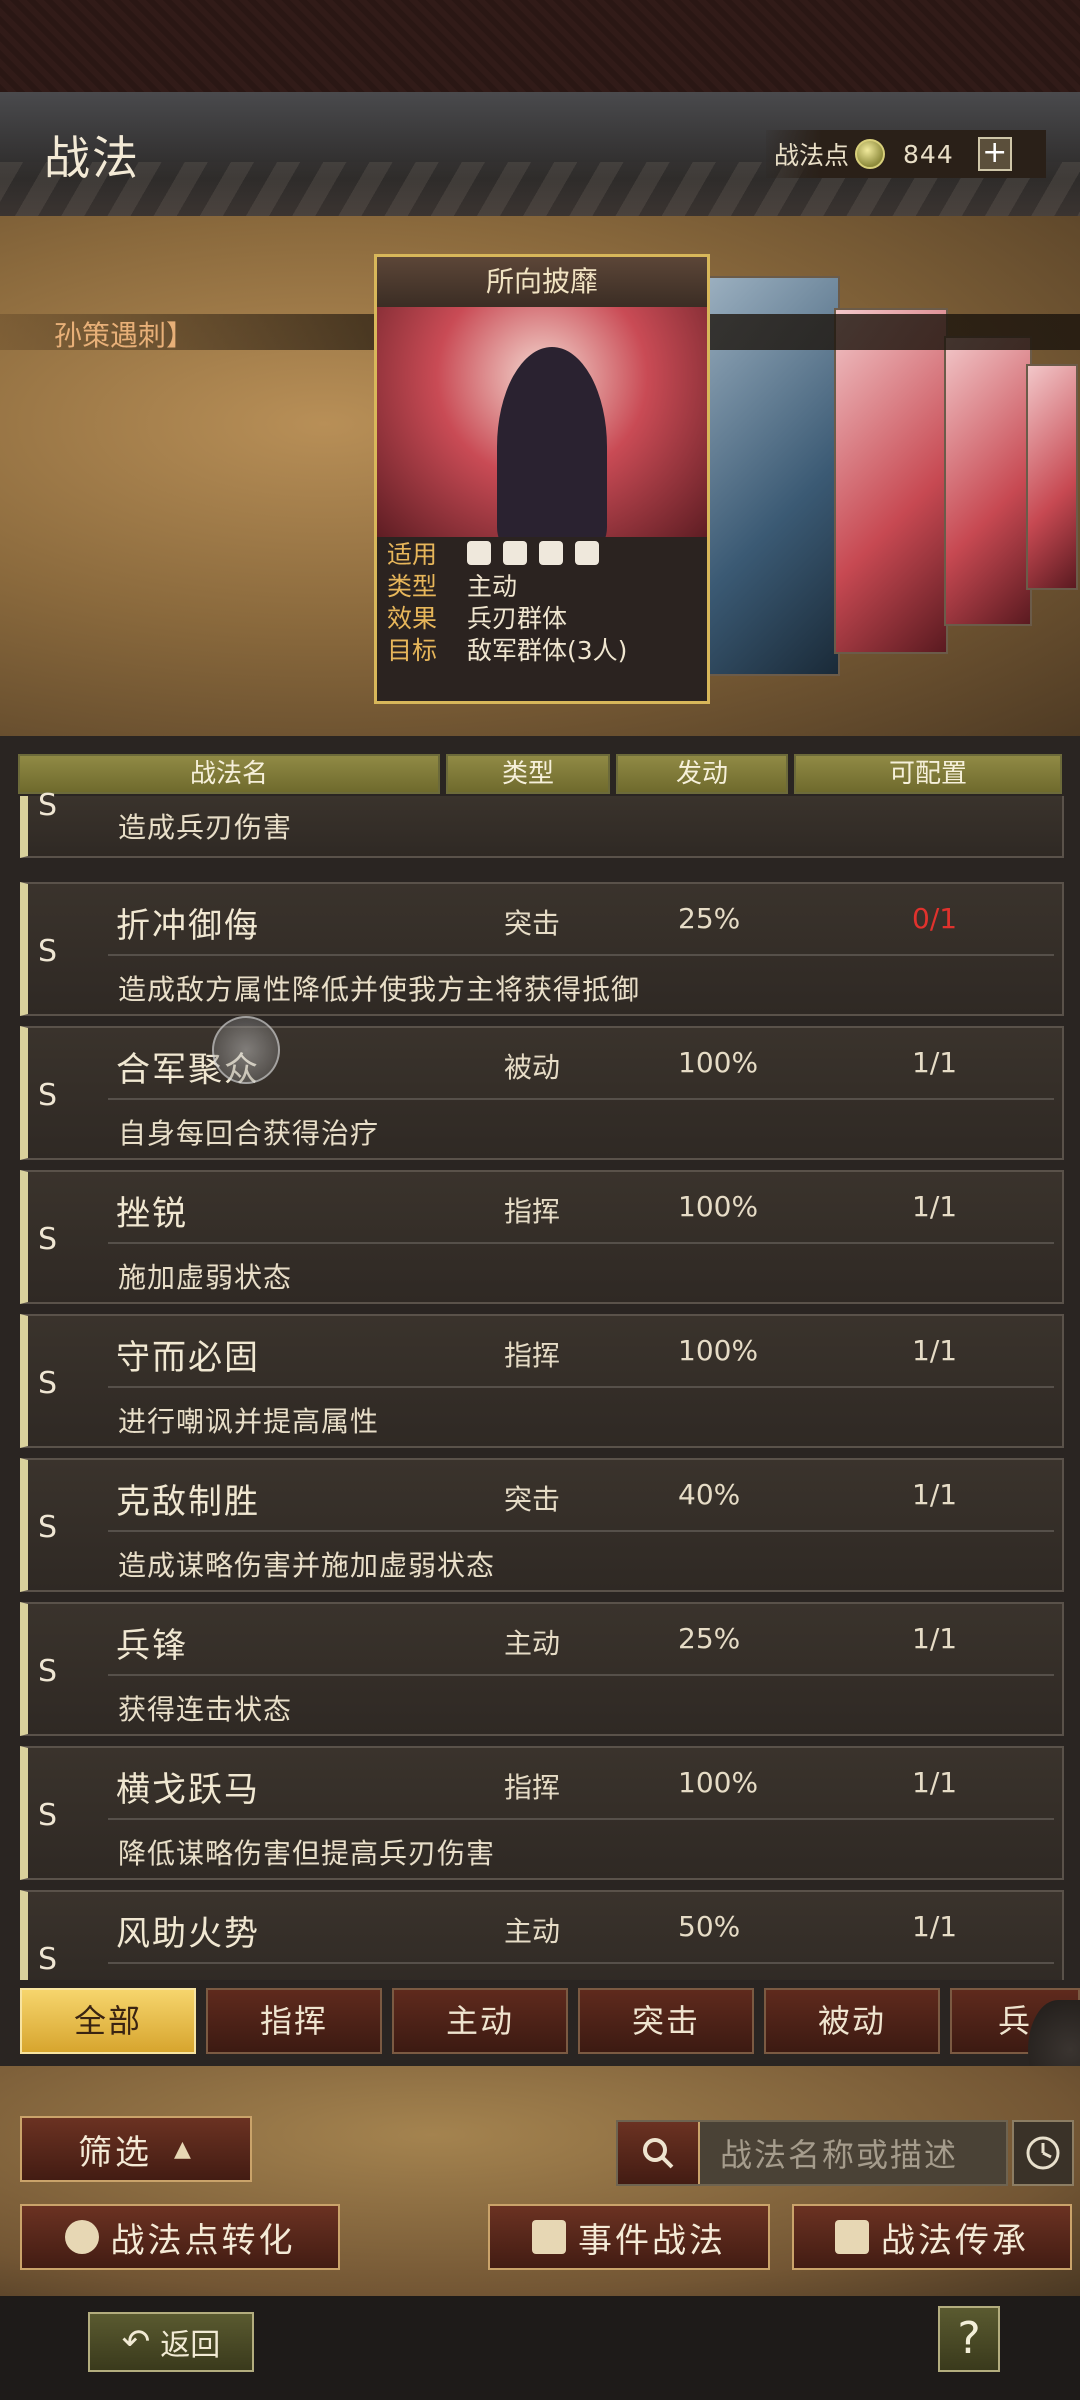 The width and height of the screenshot is (1080, 2400). Describe the element at coordinates (852, 2021) in the screenshot. I see `tab-passive: 被动` at that location.